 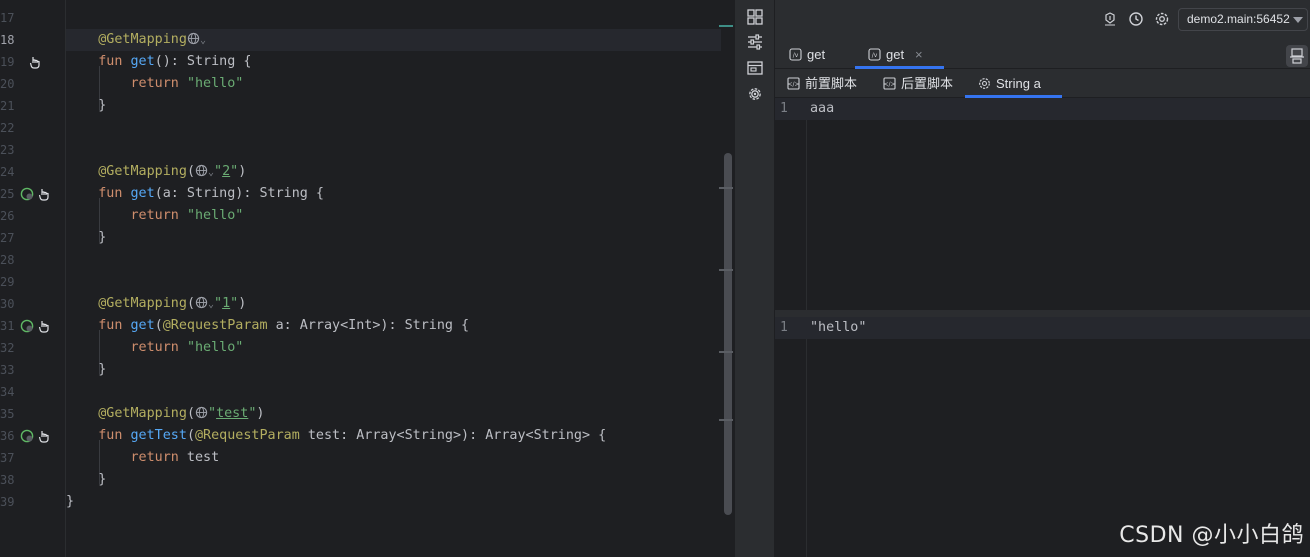 What do you see at coordinates (1042, 328) in the screenshot?
I see `response-body-line: 1 "hello"` at bounding box center [1042, 328].